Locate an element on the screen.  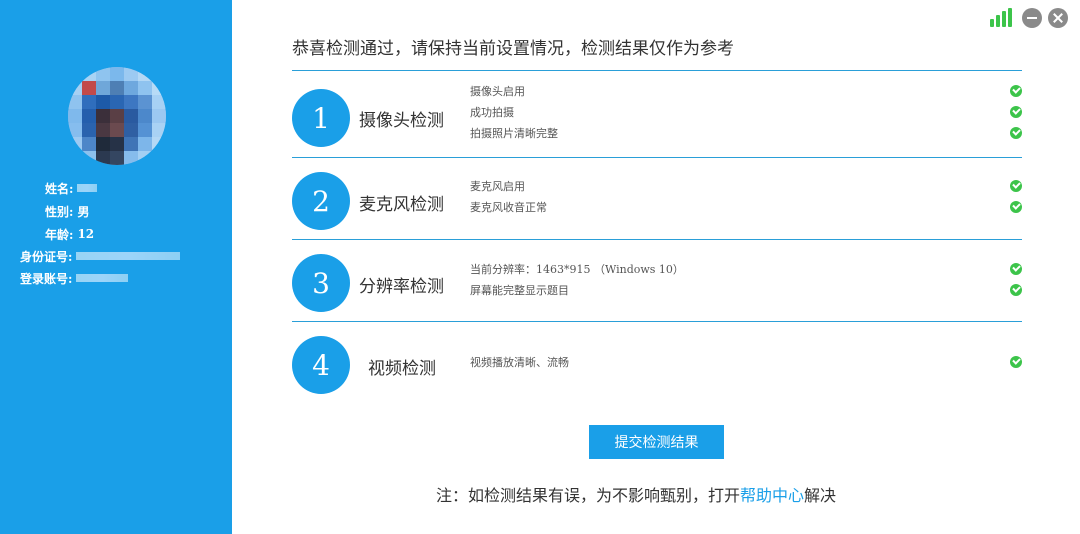
check-item-label: 拍摄照片清晰完整 is located at coordinates (514, 133).